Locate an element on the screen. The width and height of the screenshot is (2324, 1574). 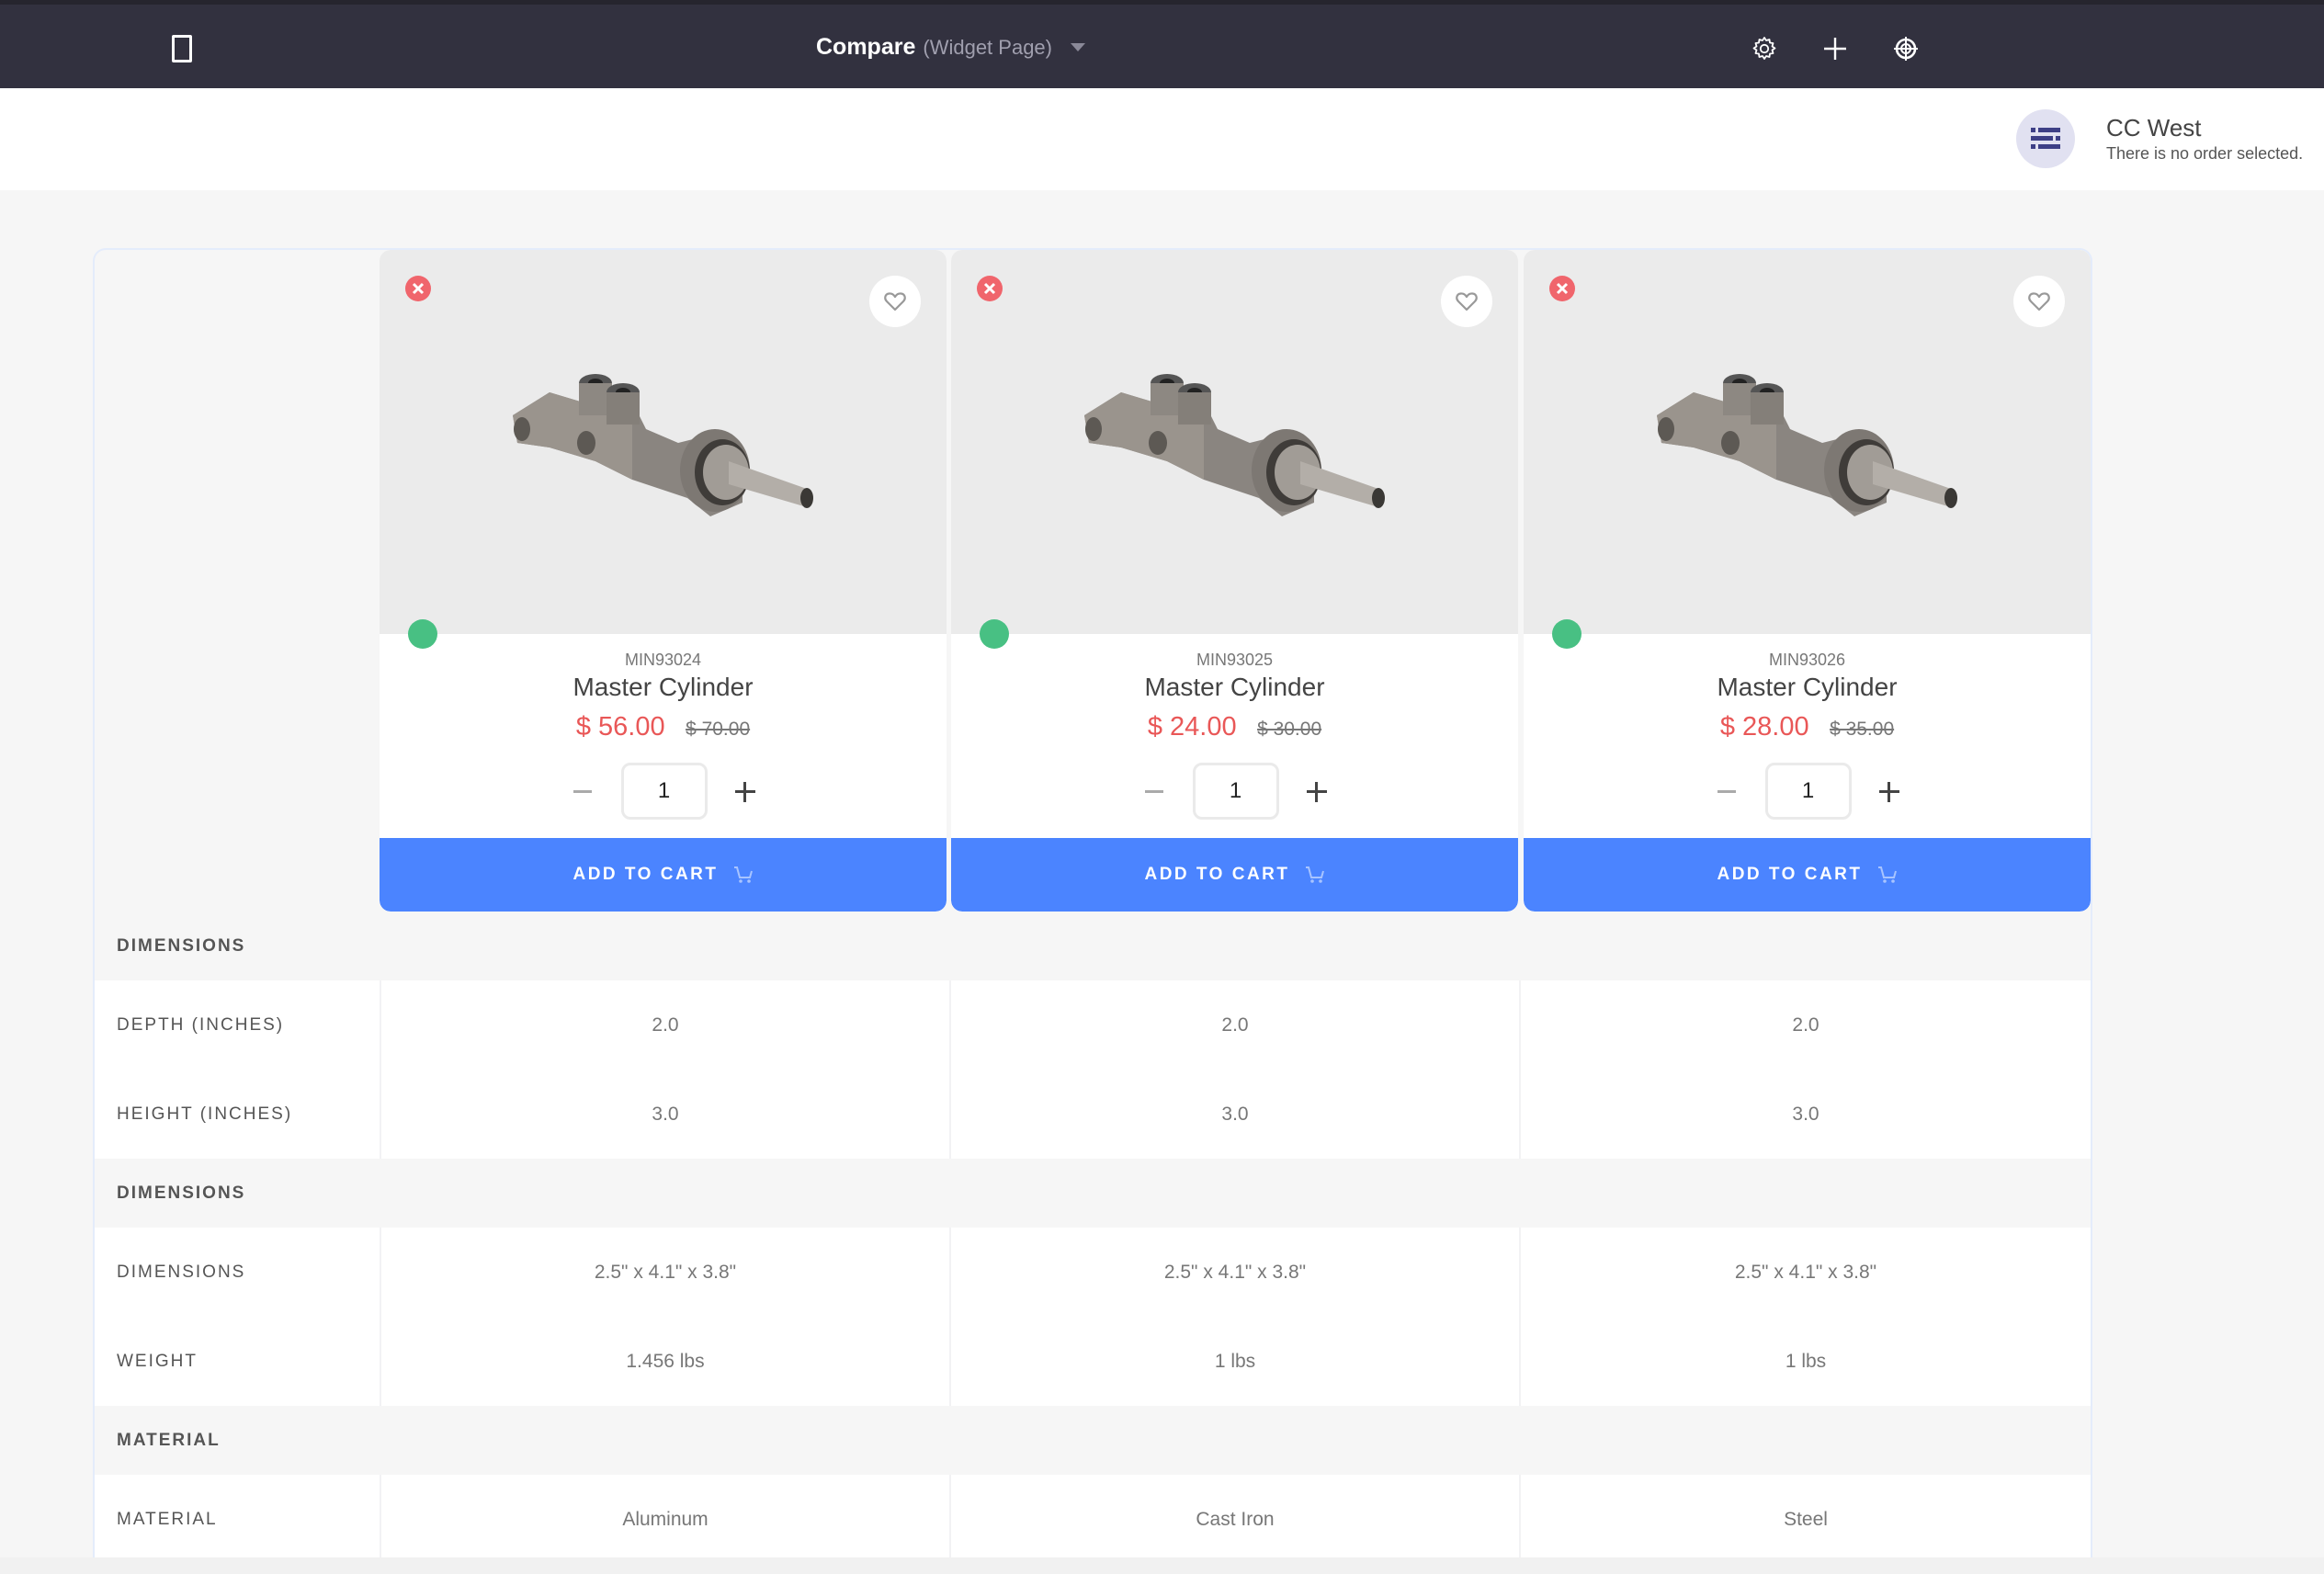
spec-row: WEIGHT 1.456 lbs 1 lbs 1 lbs is located at coordinates (1093, 1361).